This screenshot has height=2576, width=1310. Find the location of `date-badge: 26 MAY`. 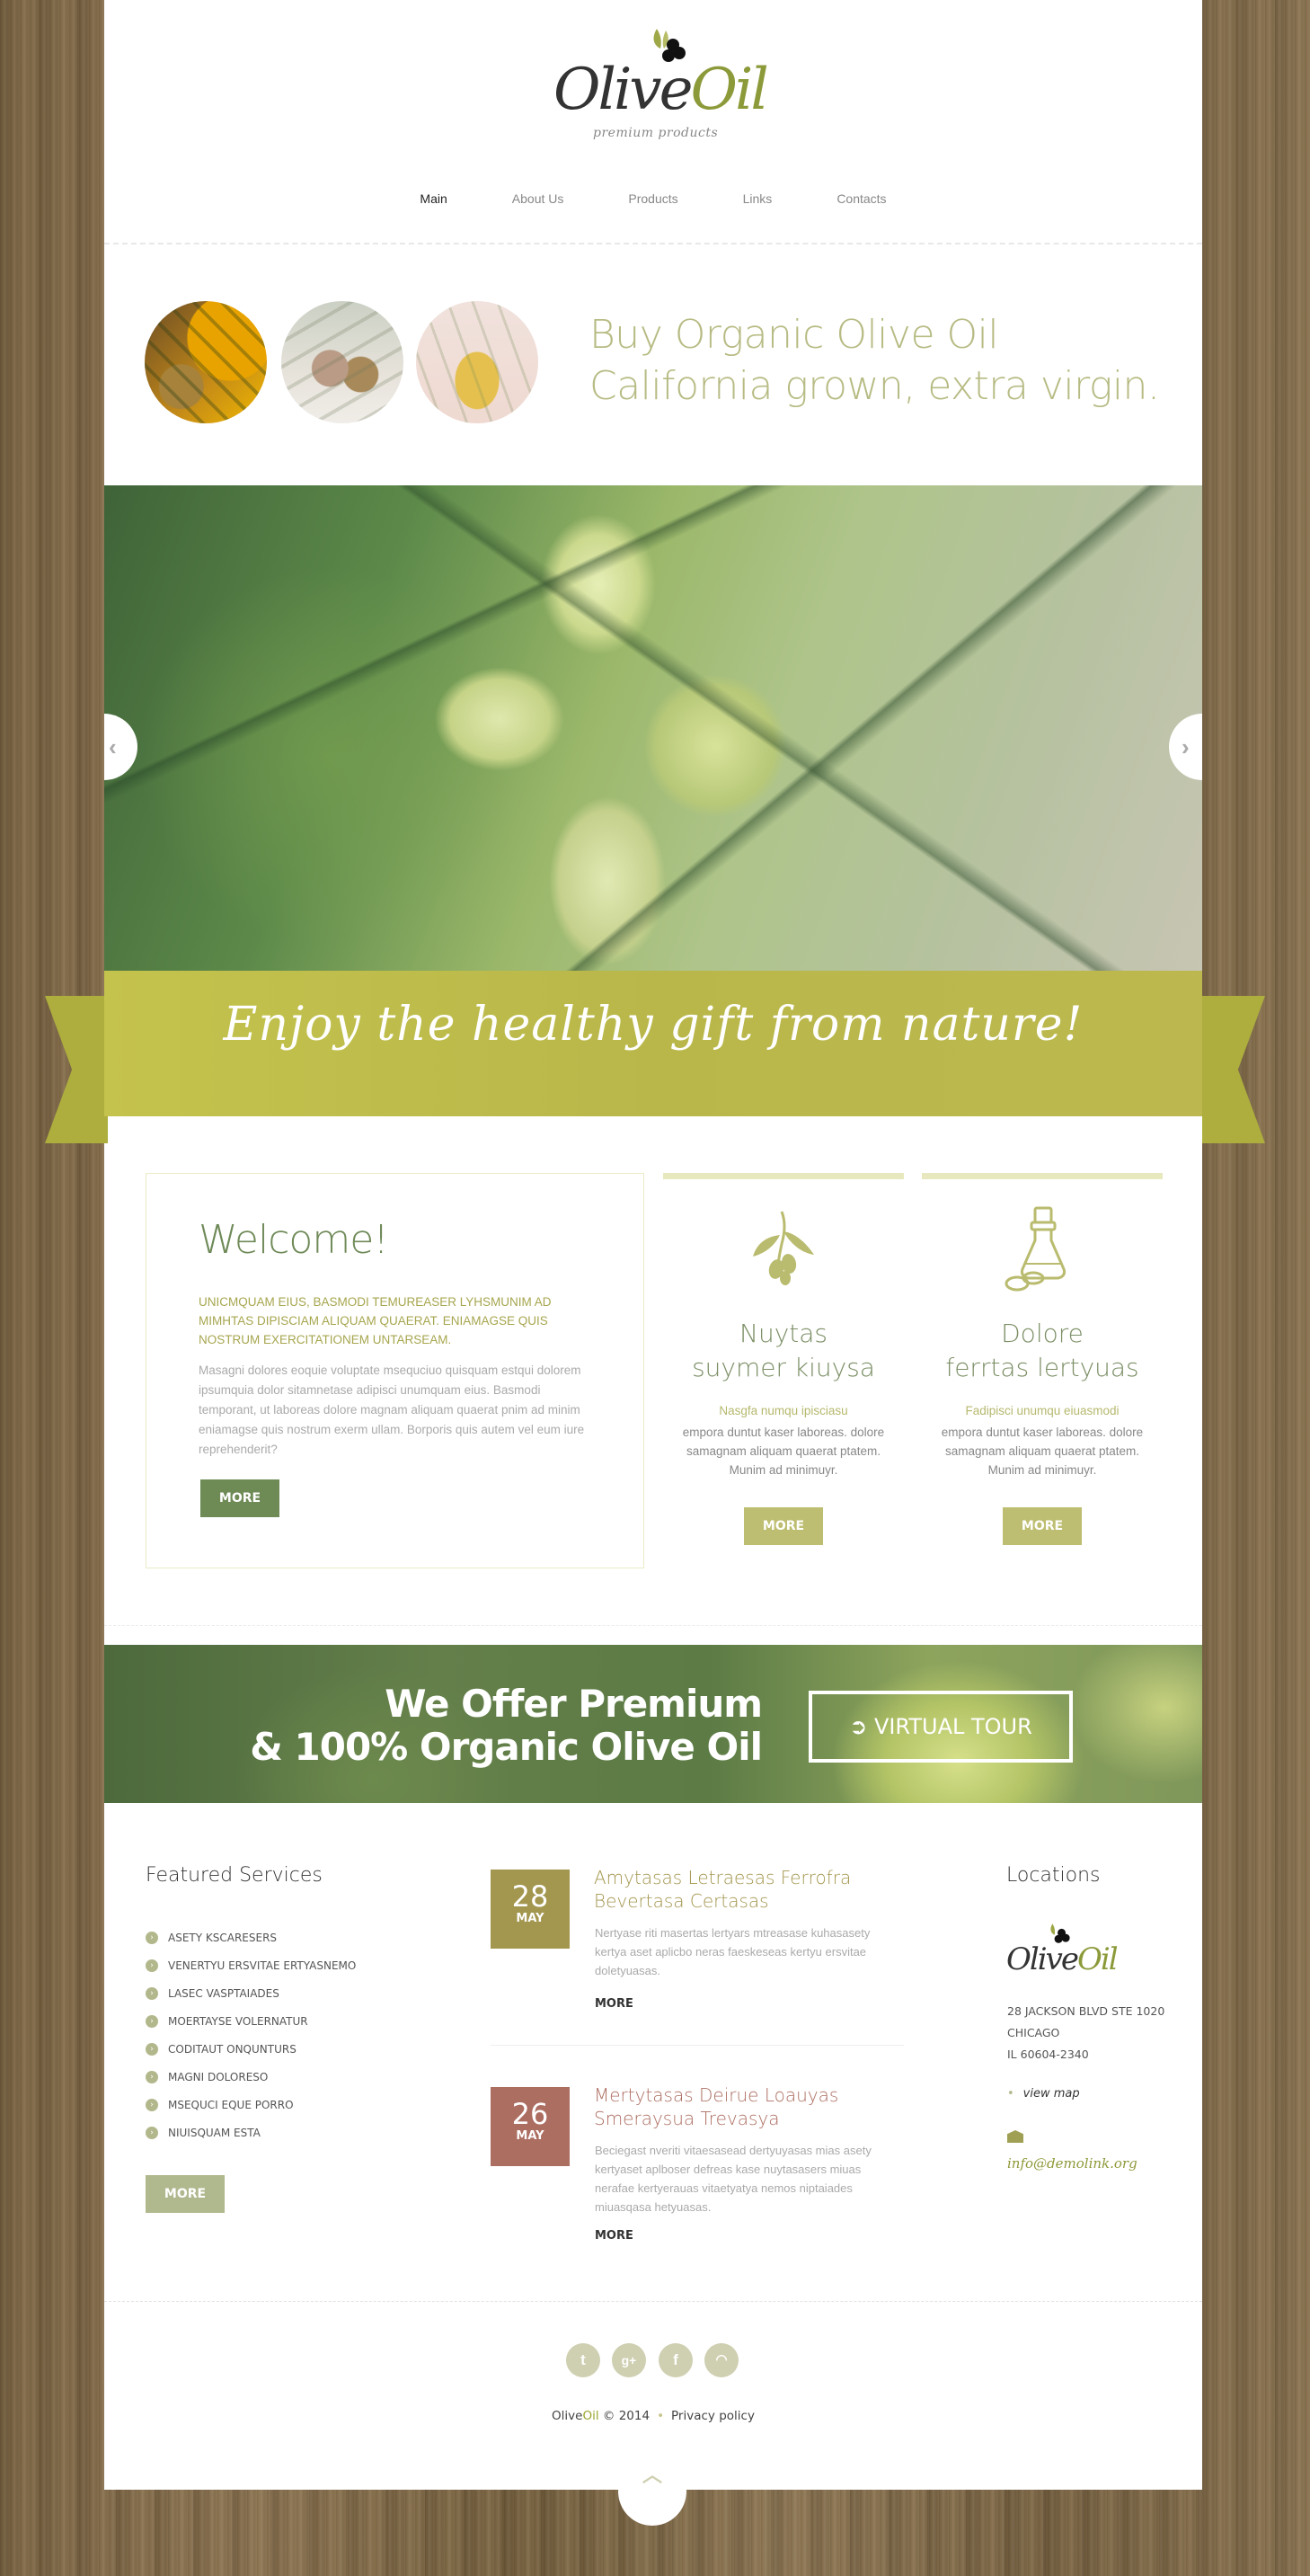

date-badge: 26 MAY is located at coordinates (530, 2126).